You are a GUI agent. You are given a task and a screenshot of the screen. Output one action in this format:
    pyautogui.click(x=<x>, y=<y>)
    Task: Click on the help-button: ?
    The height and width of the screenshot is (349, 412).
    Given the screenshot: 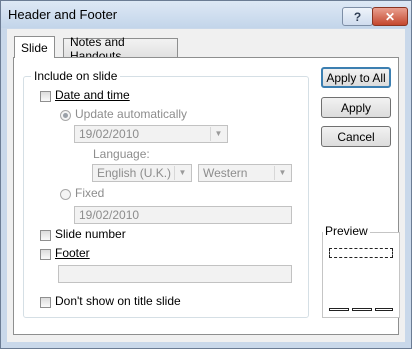 What is the action you would take?
    pyautogui.click(x=357, y=16)
    